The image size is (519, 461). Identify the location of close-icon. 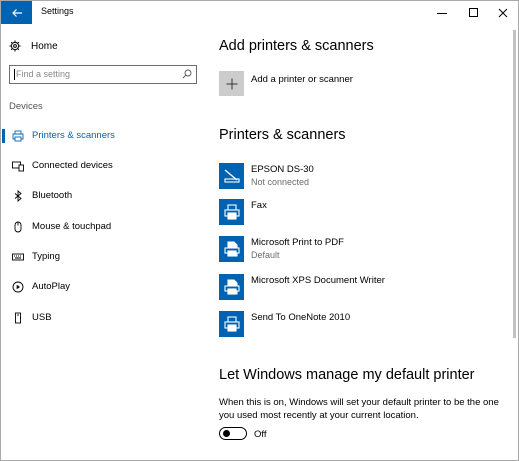
(503, 12).